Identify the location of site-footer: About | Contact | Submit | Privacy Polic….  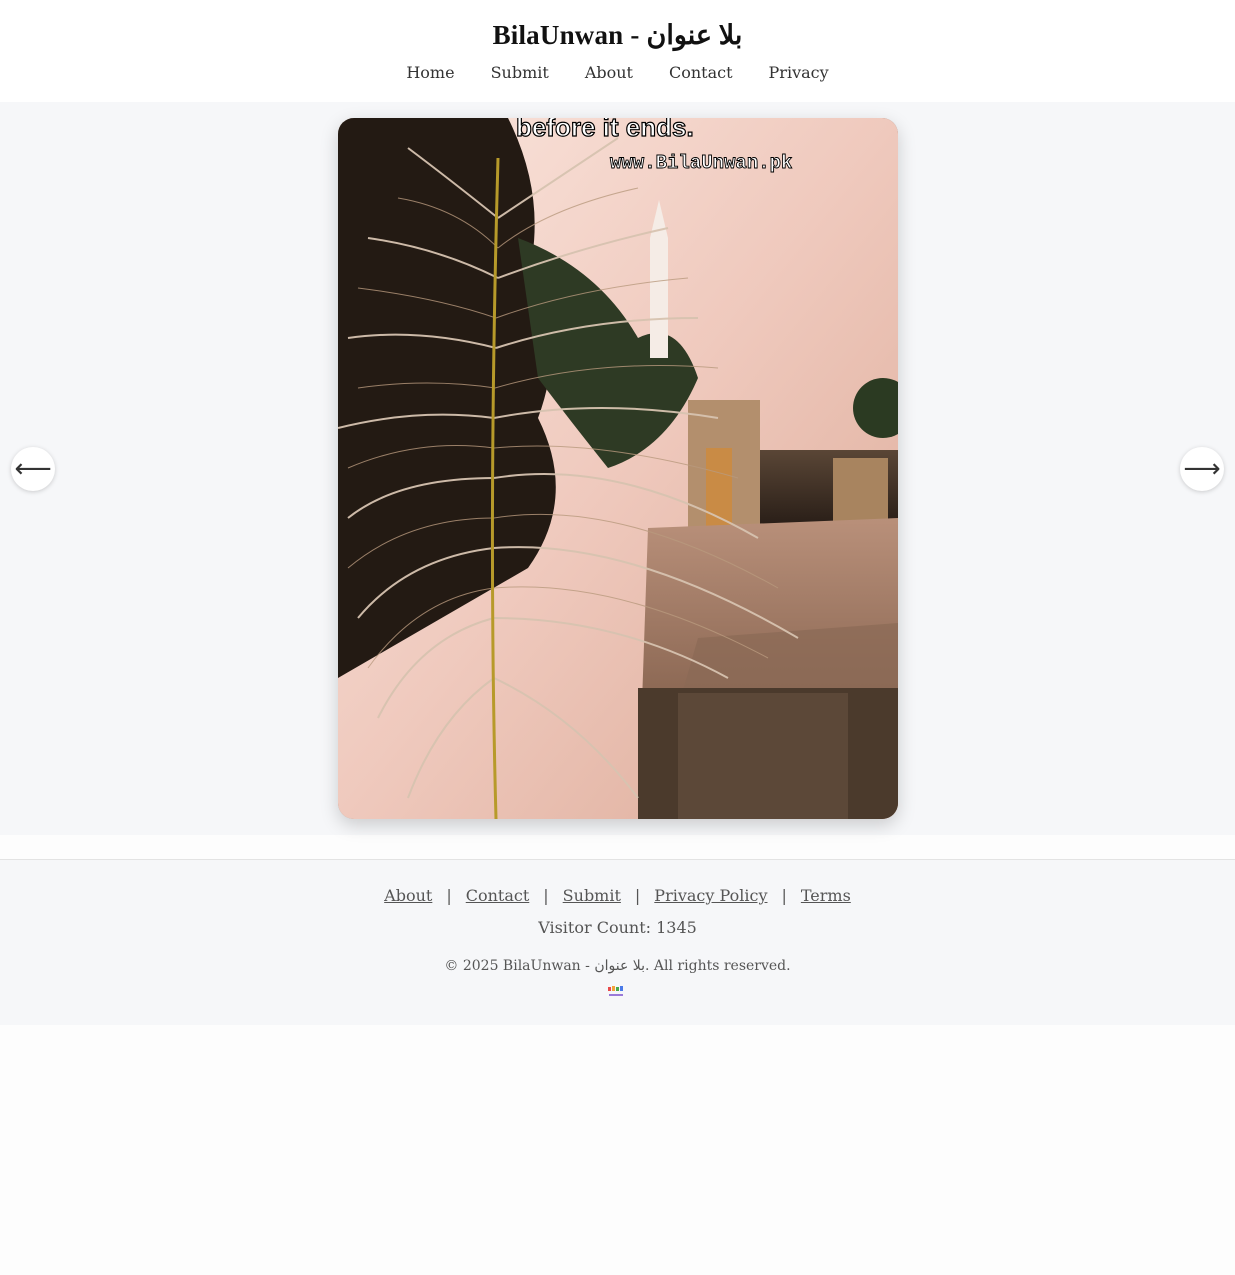
(617, 942).